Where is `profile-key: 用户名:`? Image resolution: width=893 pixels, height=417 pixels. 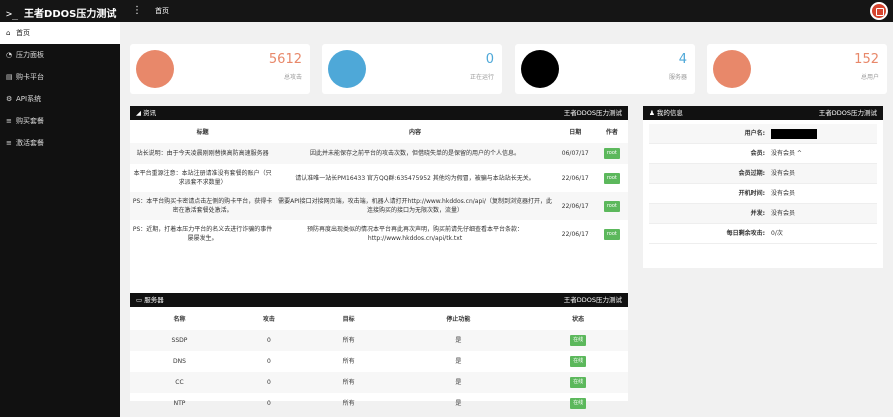
profile-key: 用户名: is located at coordinates (754, 133).